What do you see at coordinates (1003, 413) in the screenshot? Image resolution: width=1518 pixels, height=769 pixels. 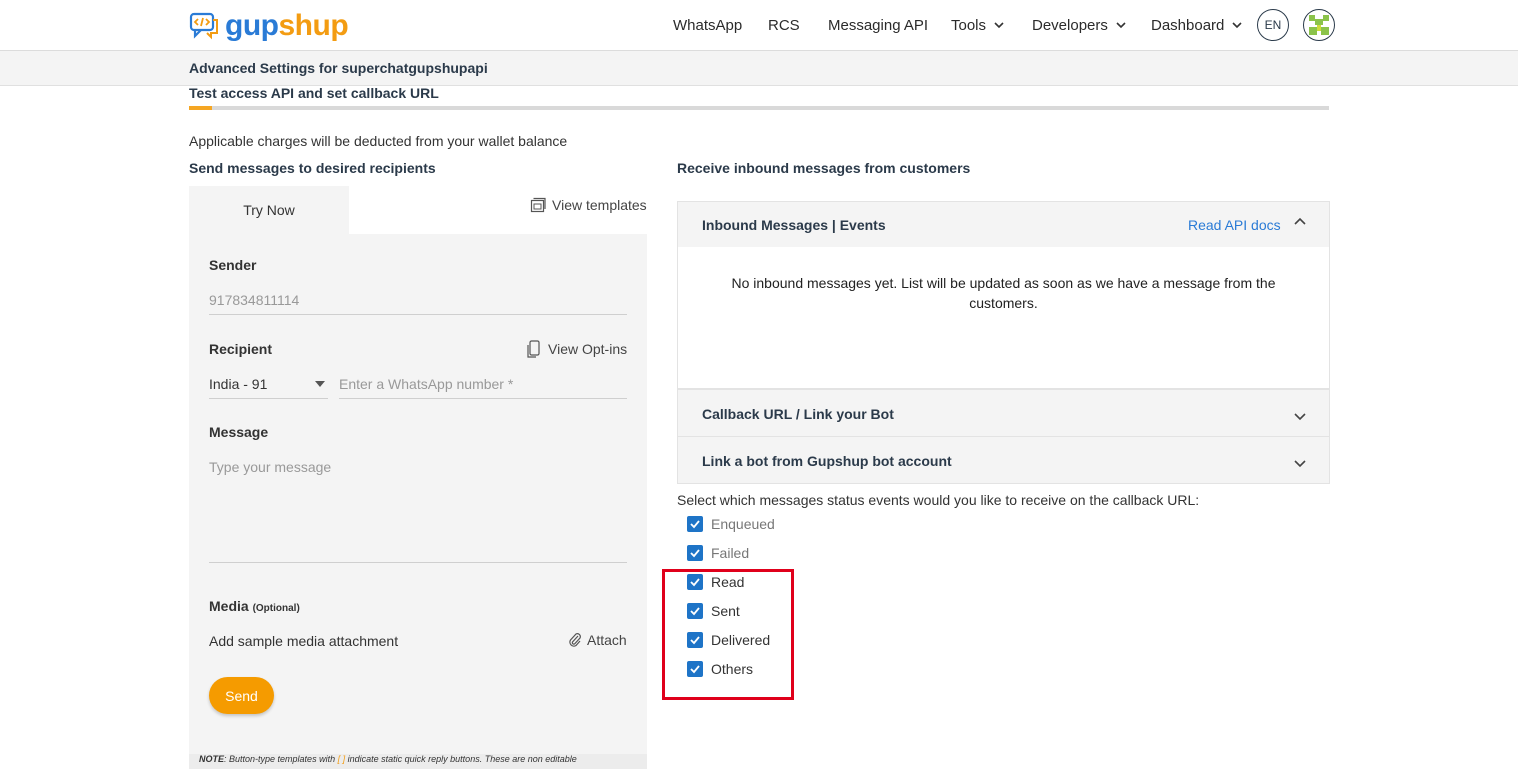 I see `callback-url-panel-header: Callback URL / Link your Bot` at bounding box center [1003, 413].